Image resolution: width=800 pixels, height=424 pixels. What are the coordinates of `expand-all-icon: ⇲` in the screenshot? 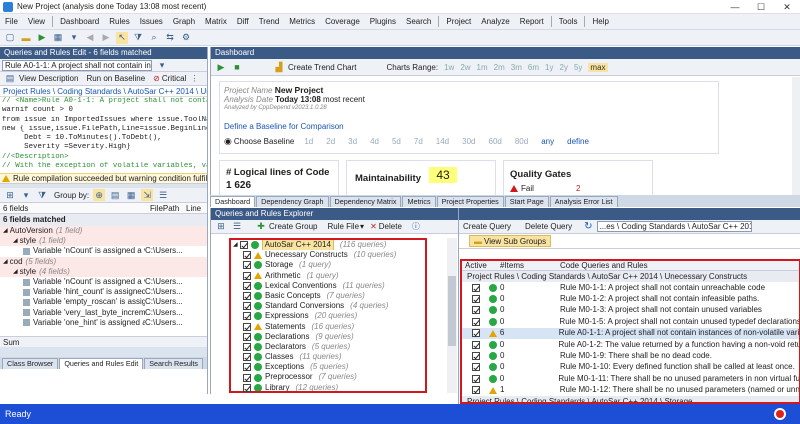 It's located at (147, 195).